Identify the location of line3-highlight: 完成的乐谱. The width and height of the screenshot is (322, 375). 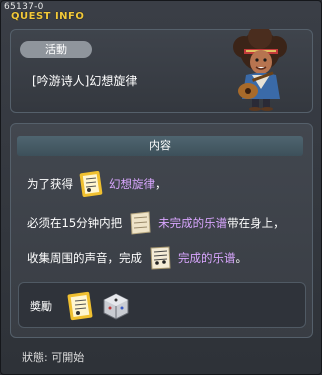
(207, 258).